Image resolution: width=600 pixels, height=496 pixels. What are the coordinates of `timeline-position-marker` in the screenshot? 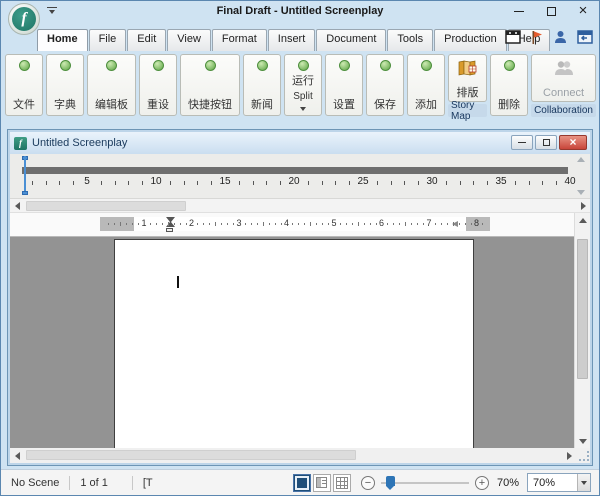 It's located at (25, 175).